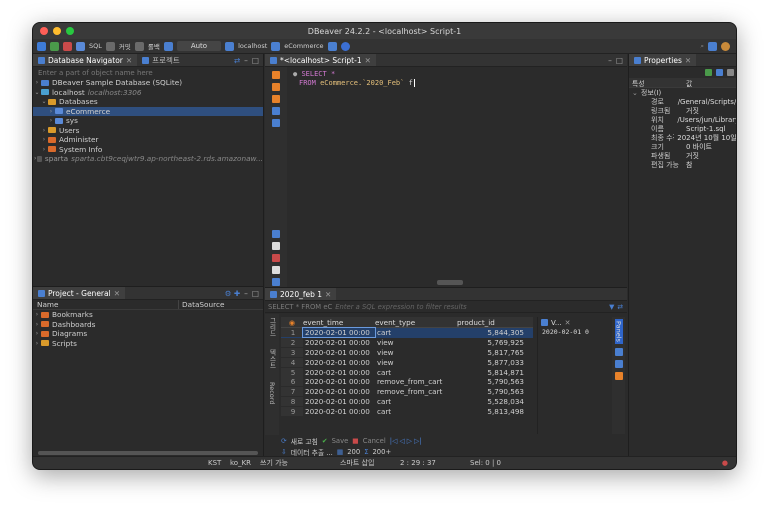 This screenshot has width=768, height=512. Describe the element at coordinates (272, 359) in the screenshot. I see `text-view-button: 텍스트` at that location.